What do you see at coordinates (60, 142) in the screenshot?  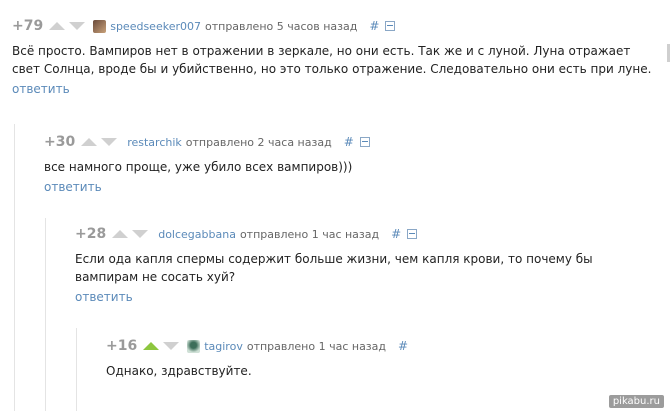 I see `comment-rating: +30` at bounding box center [60, 142].